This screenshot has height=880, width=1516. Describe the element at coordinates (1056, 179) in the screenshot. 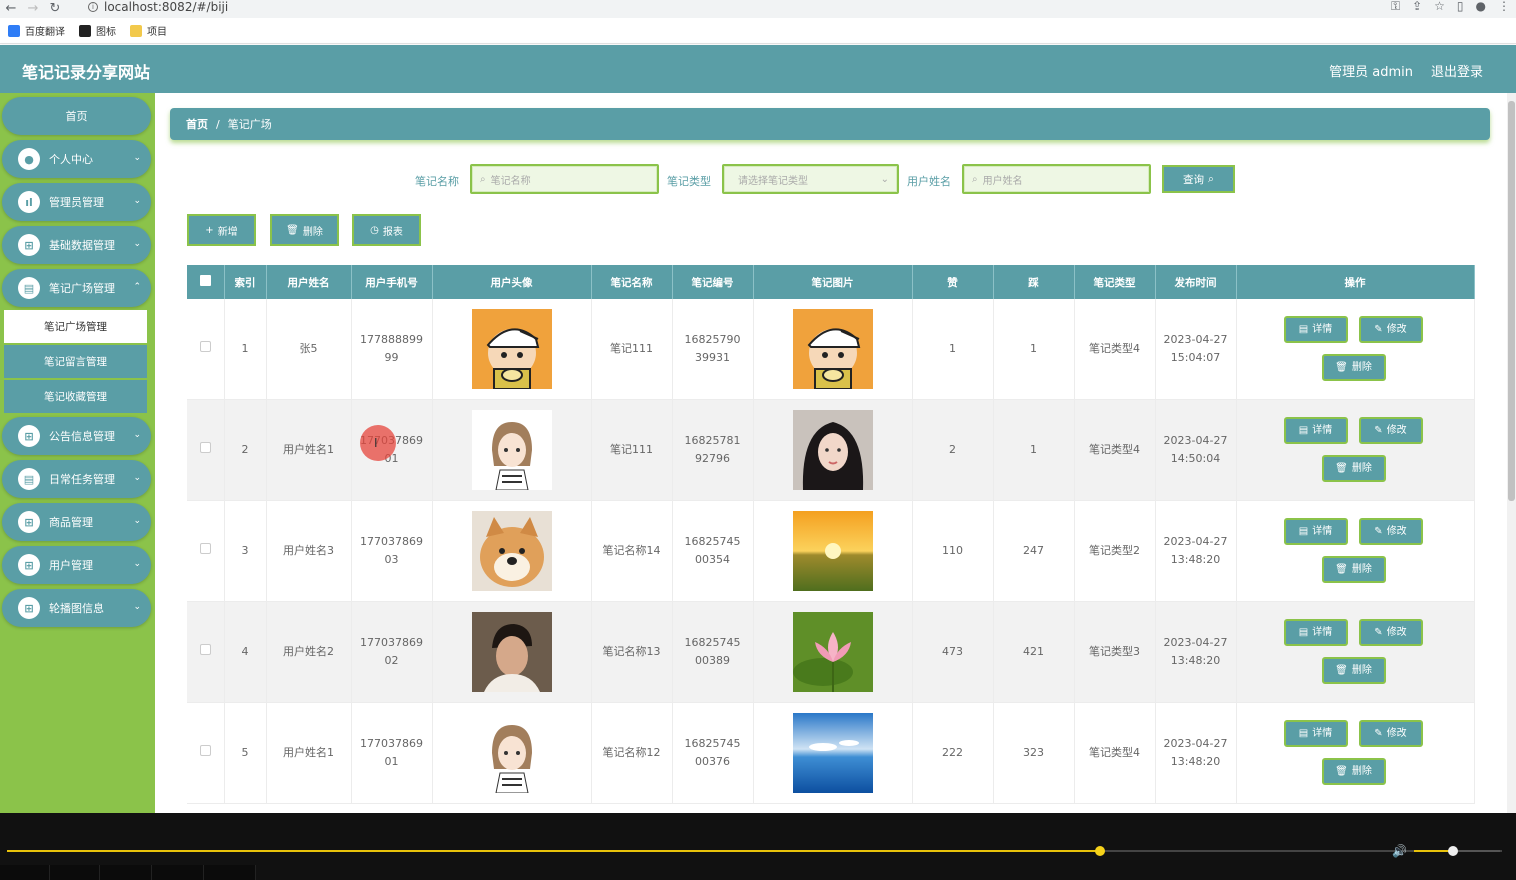

I see `user-name-input: ⌕ 用户姓名` at that location.